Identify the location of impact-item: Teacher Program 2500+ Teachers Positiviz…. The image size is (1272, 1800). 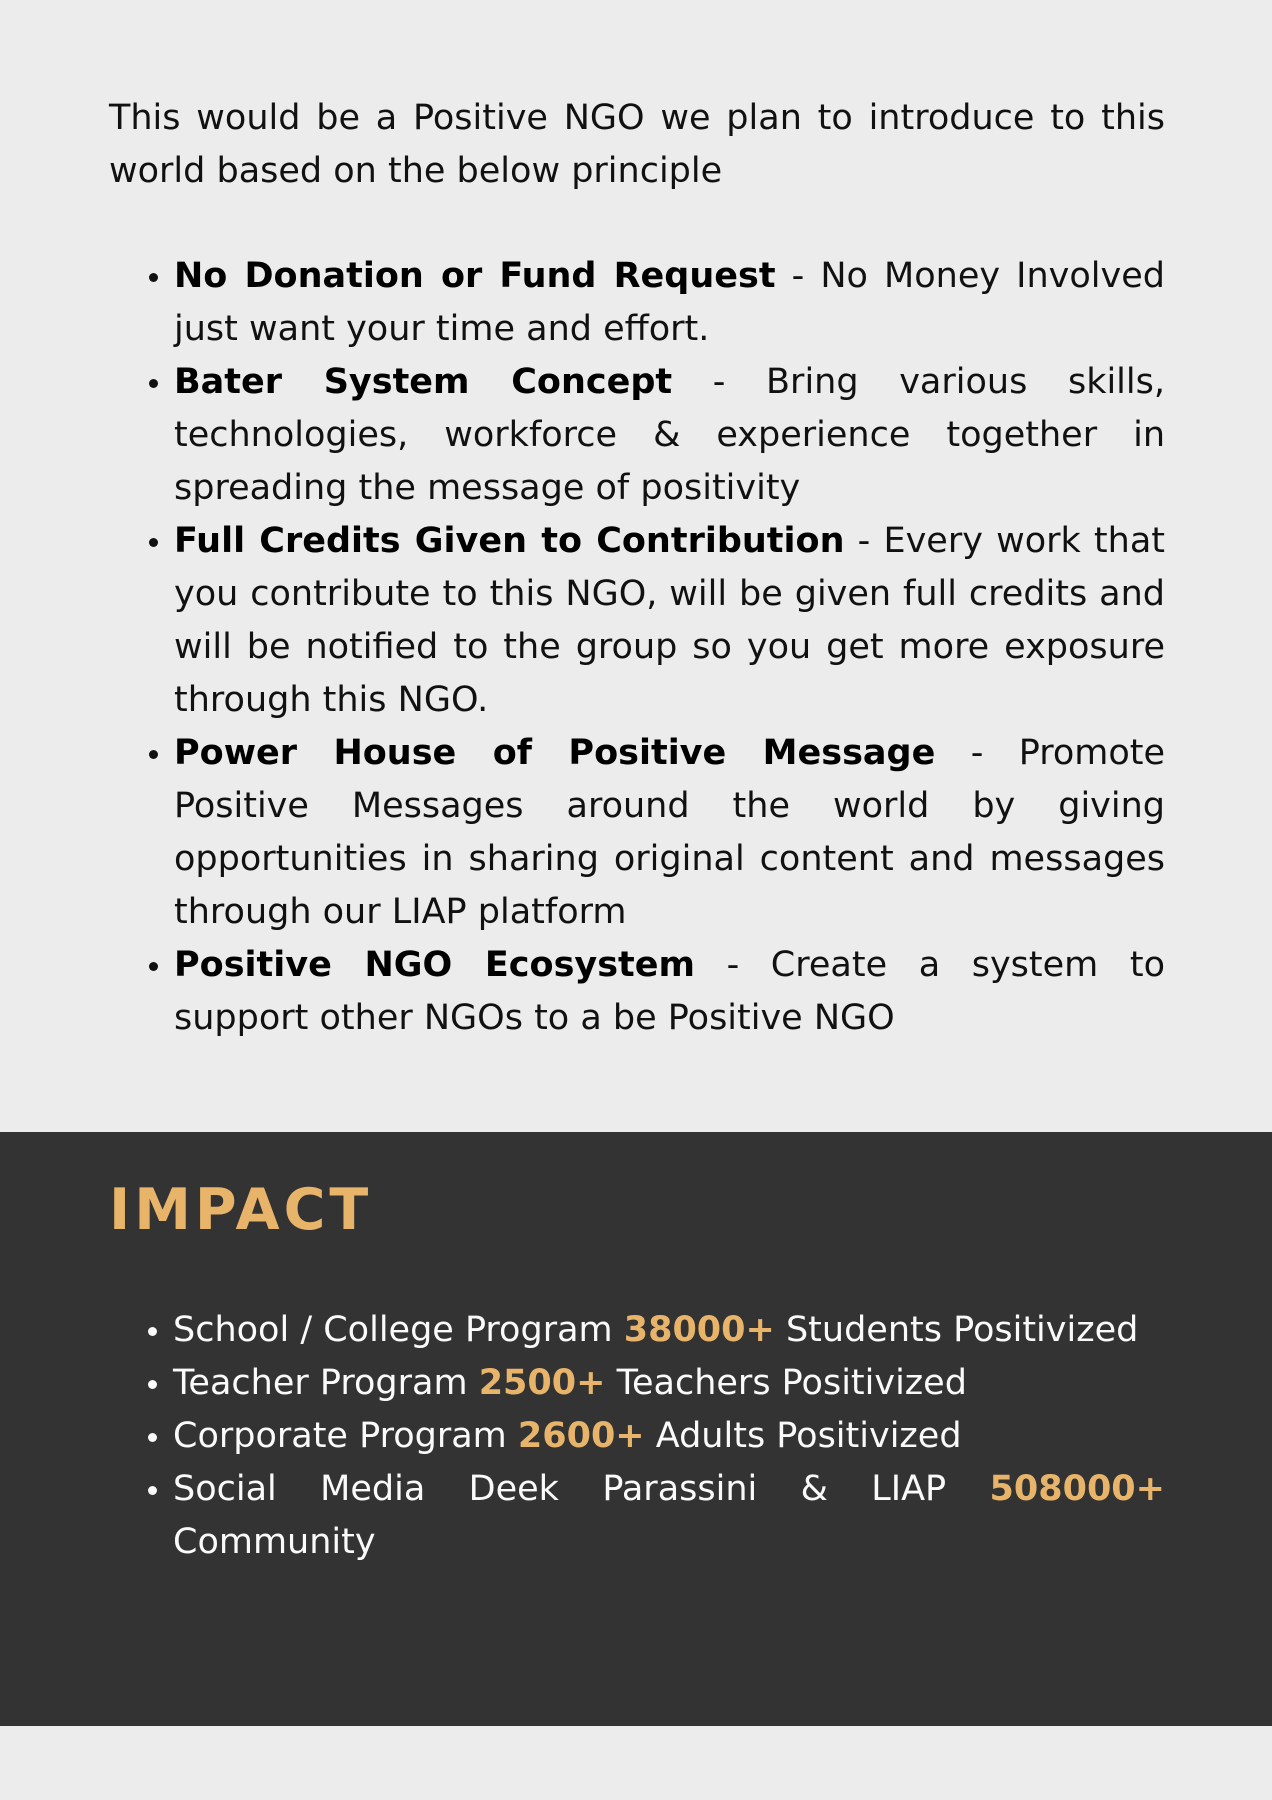
(669, 1383).